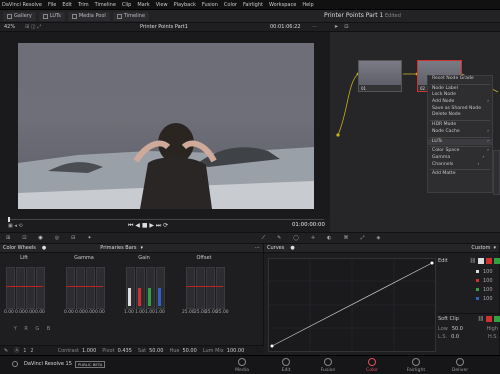 This screenshot has height=374, width=500. I want to click on viewer-mode-icon: ⊞ ◫ ⤢, so click(33, 27).